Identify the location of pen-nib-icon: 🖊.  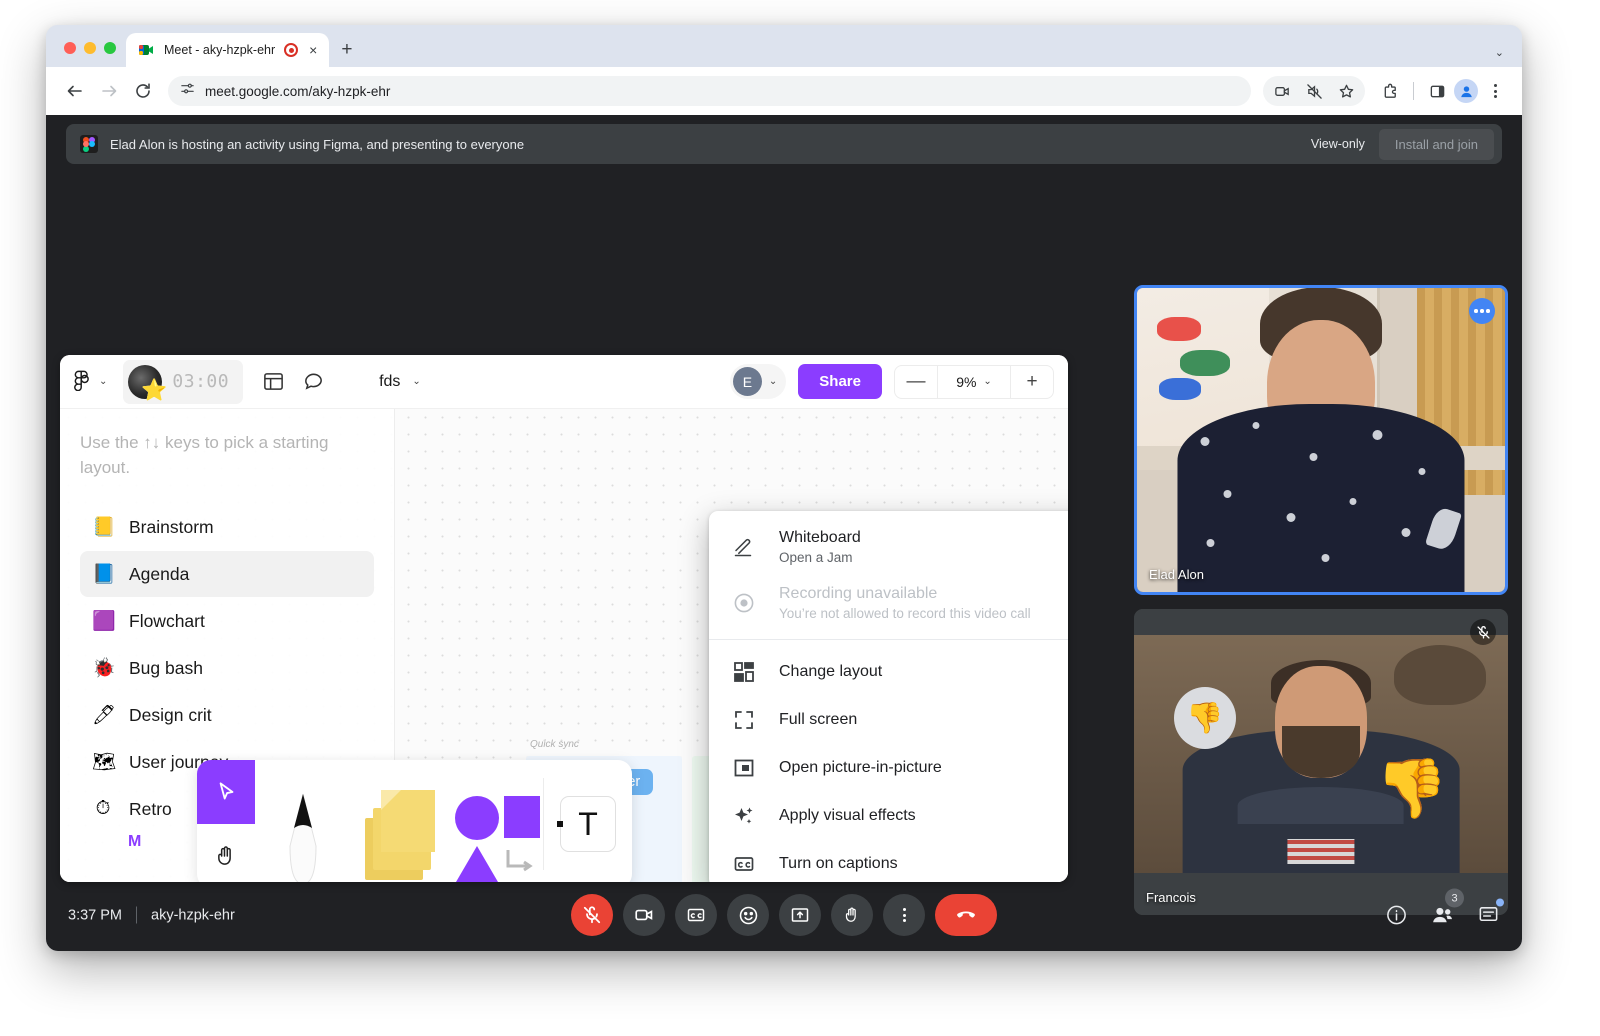
(104, 716).